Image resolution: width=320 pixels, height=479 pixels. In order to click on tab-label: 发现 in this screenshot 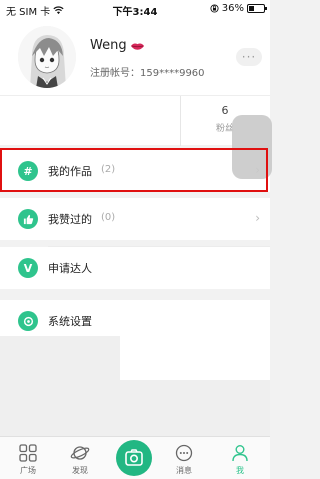, I will do `click(80, 470)`.